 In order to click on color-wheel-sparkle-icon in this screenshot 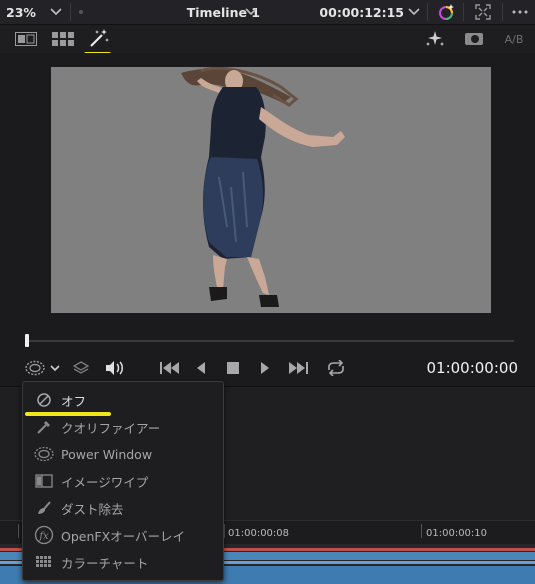, I will do `click(446, 12)`.